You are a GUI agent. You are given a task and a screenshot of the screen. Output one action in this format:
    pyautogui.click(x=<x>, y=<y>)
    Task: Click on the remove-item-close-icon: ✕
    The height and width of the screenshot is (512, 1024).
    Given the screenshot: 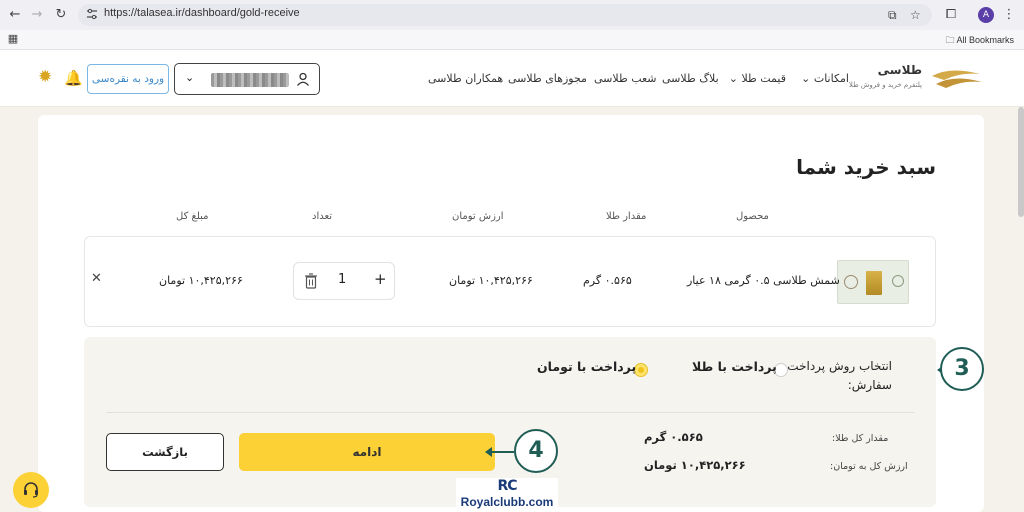 What is the action you would take?
    pyautogui.click(x=96, y=278)
    